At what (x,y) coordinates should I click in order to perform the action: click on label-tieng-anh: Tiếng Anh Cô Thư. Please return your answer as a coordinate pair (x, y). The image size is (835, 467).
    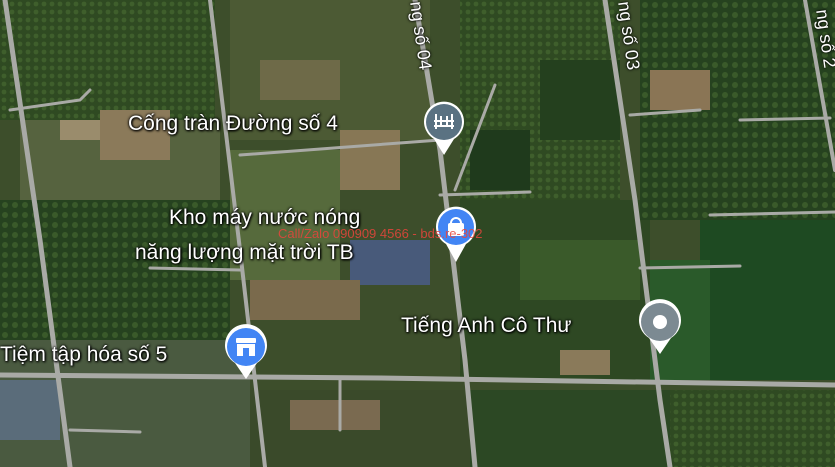
    Looking at the image, I should click on (486, 326).